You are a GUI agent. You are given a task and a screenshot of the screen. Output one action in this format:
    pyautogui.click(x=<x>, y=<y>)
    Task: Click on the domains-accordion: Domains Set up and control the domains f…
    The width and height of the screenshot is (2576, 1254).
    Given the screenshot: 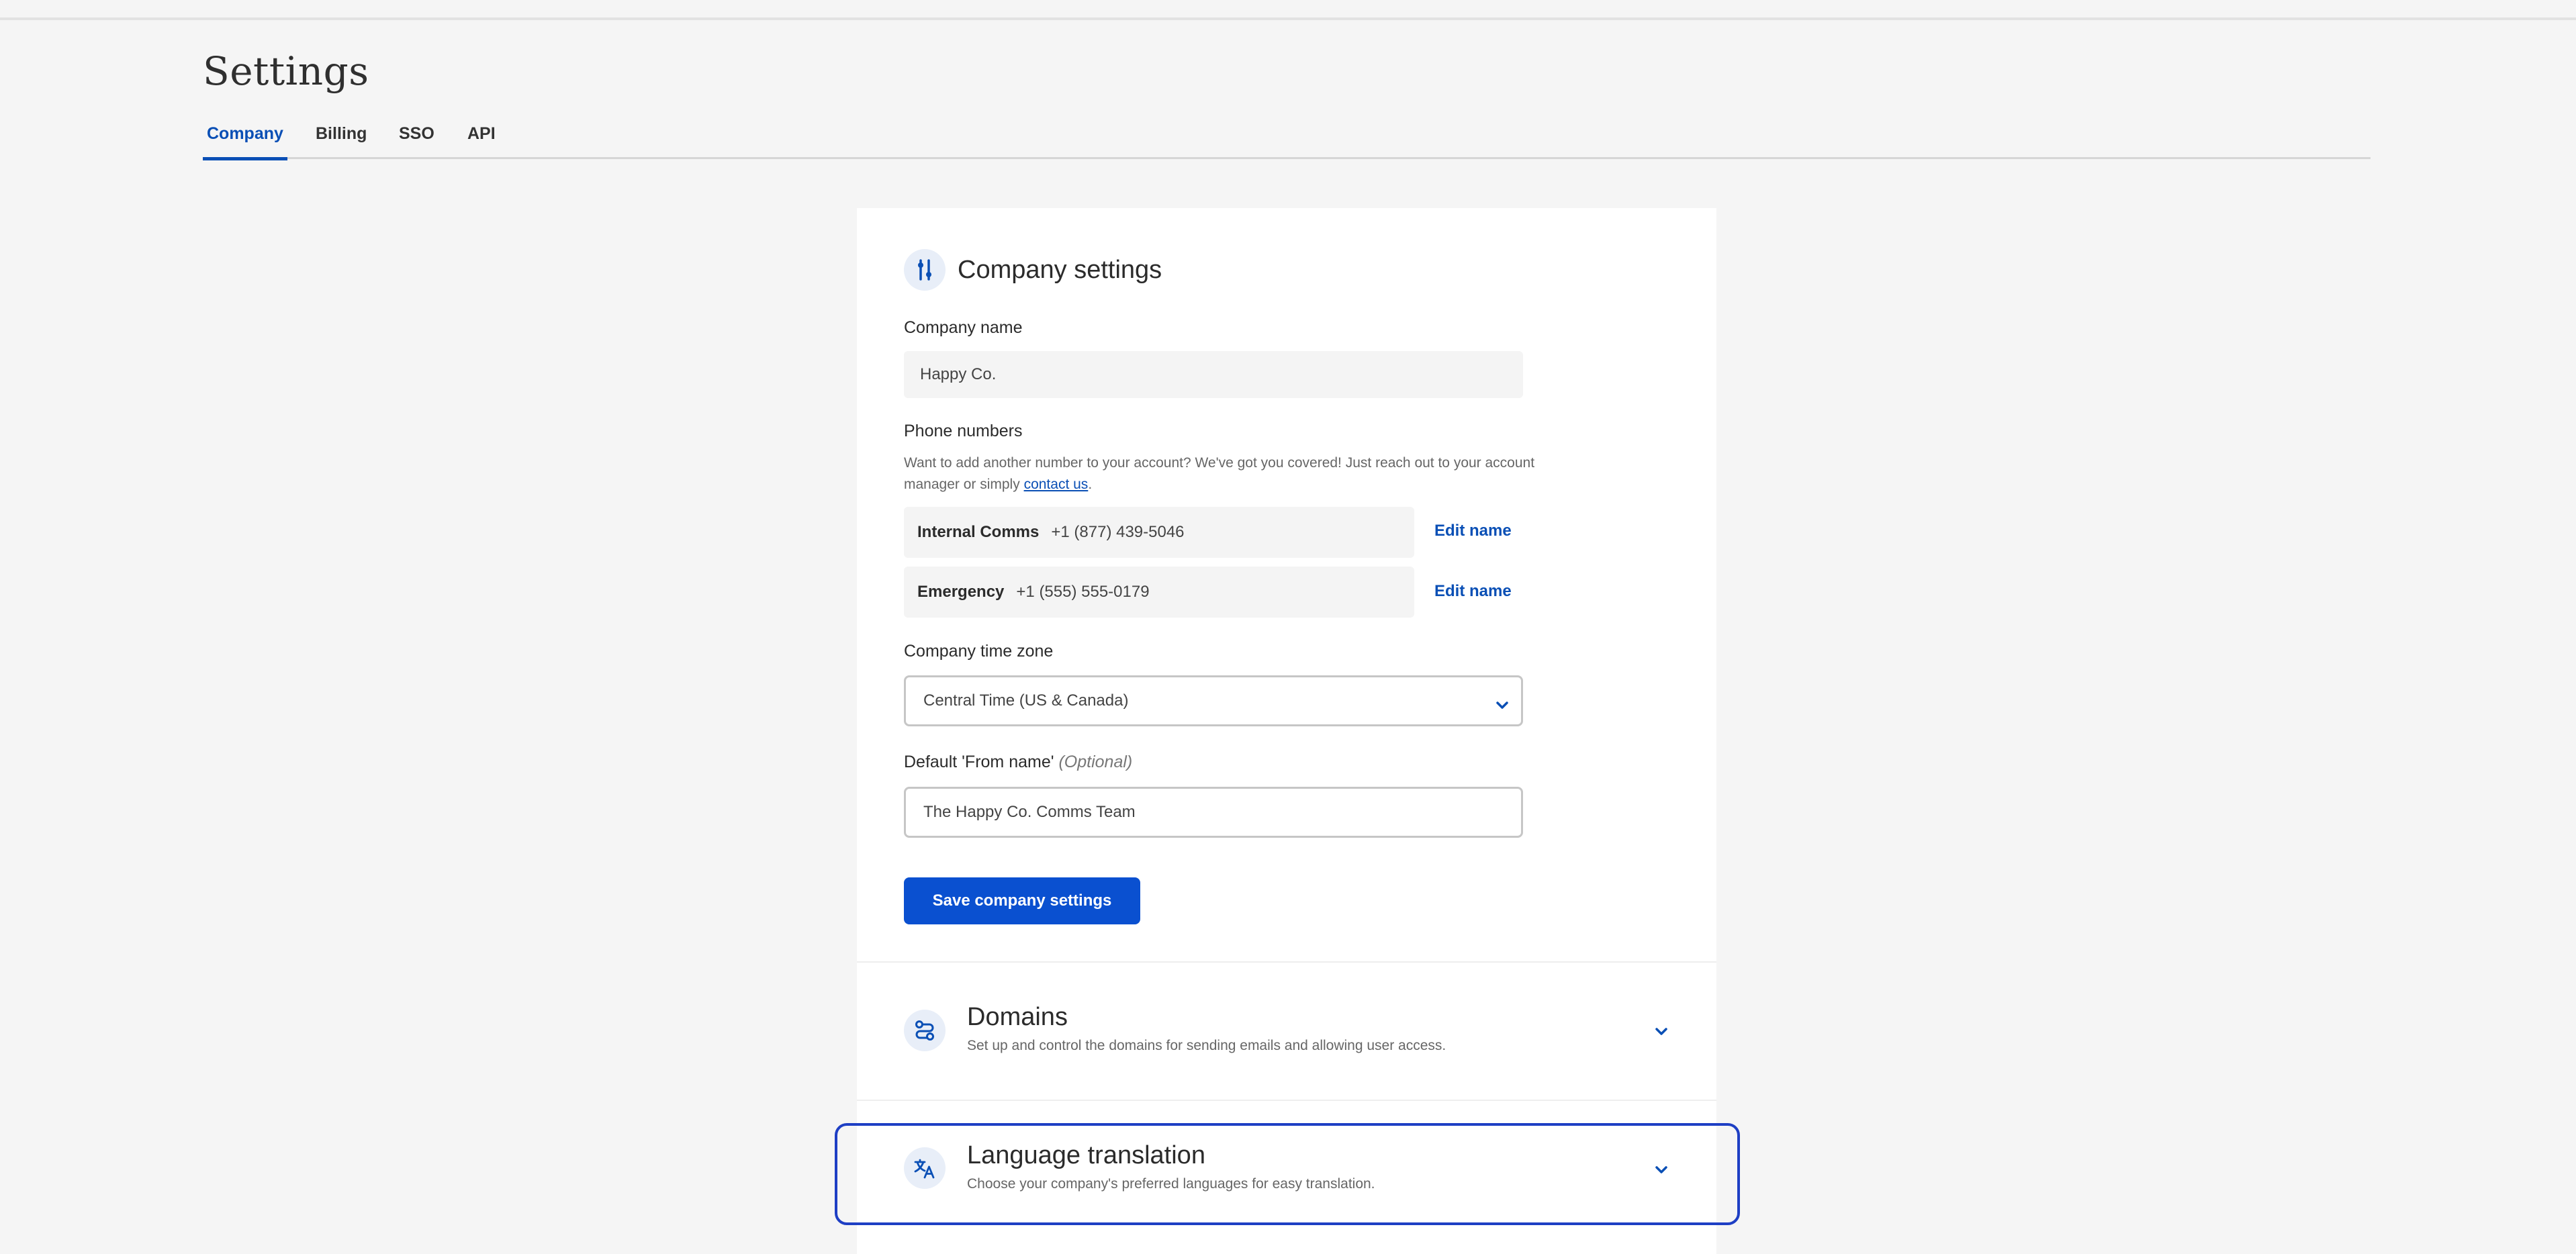 What is the action you would take?
    pyautogui.click(x=1286, y=1030)
    